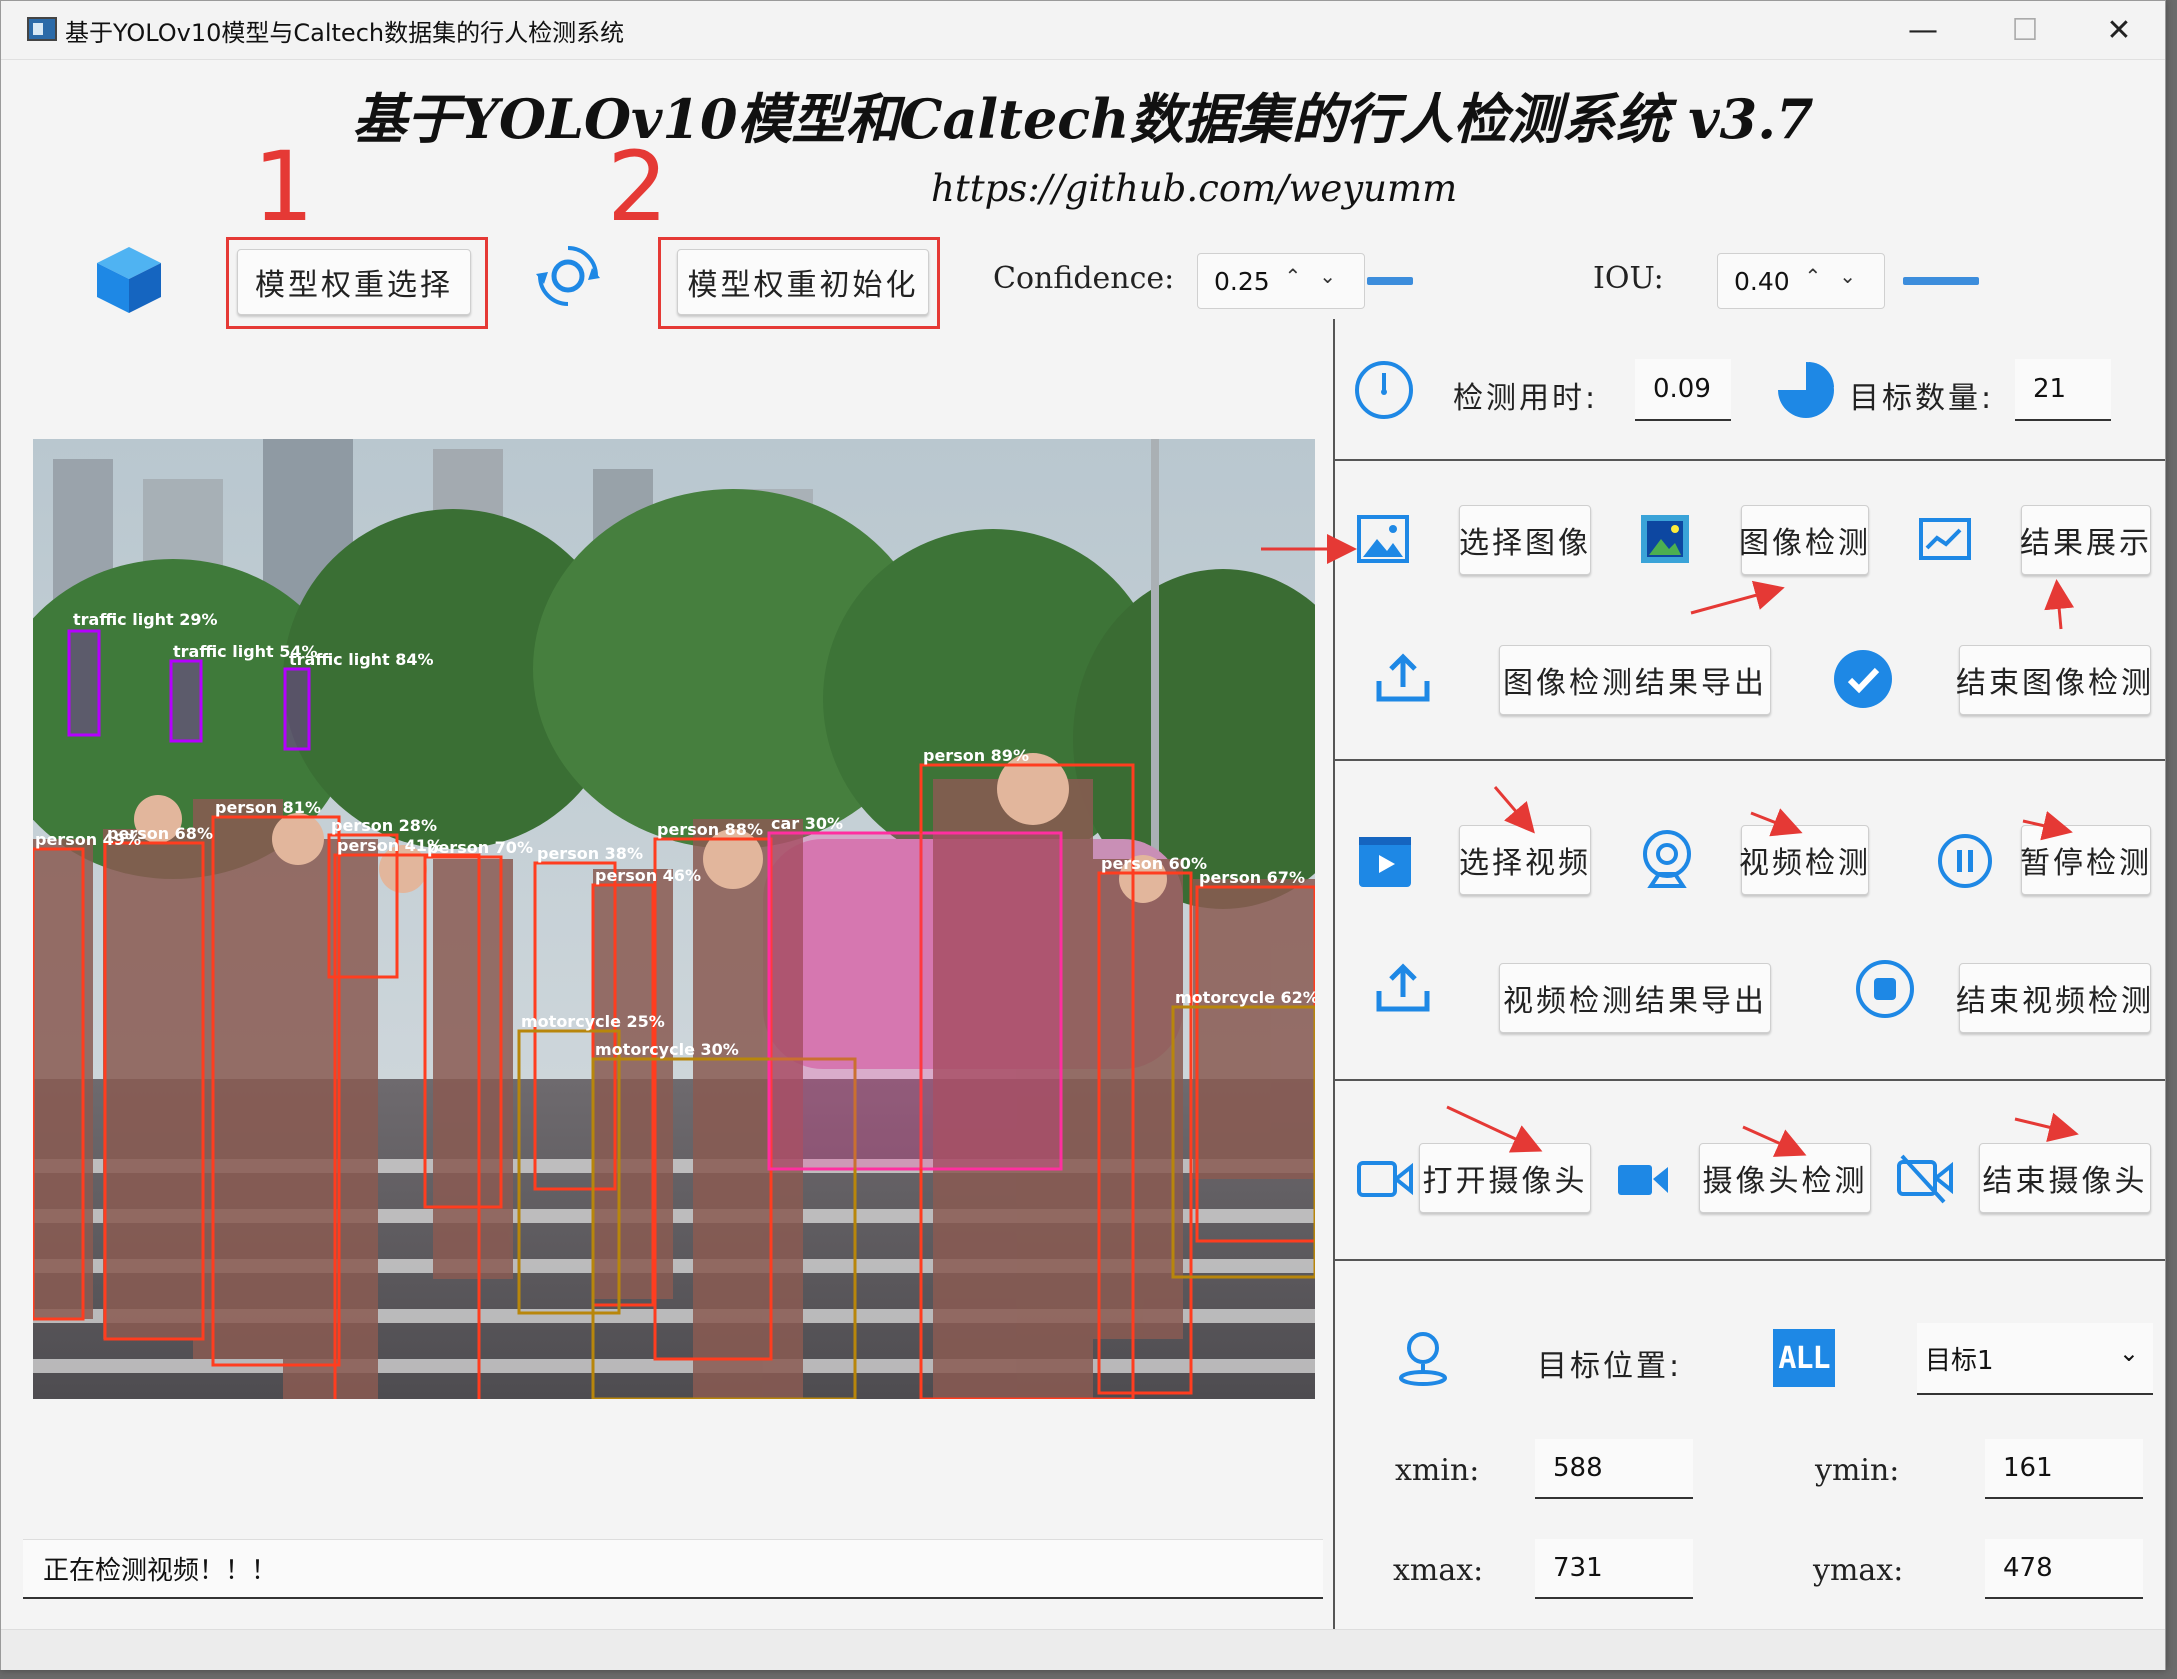  Describe the element at coordinates (2064, 1469) in the screenshot. I see `ymin-field: 161` at that location.